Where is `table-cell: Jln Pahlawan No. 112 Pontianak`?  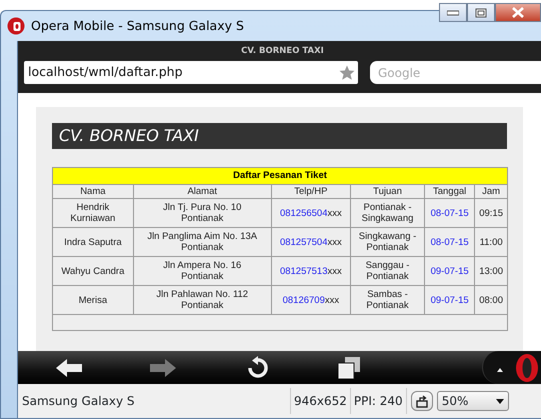
table-cell: Jln Pahlawan No. 112 Pontianak is located at coordinates (202, 300).